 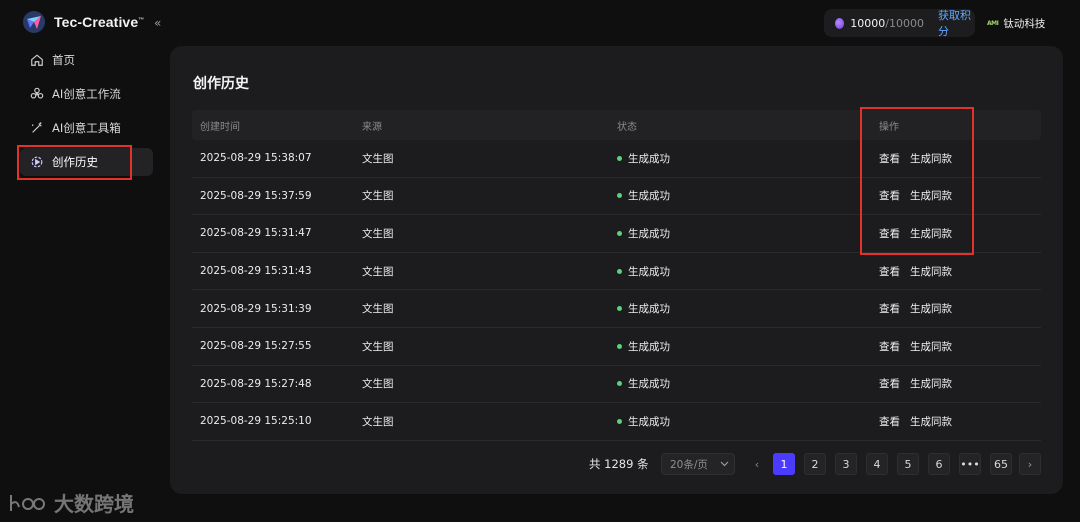 What do you see at coordinates (889, 127) in the screenshot?
I see `header-actions: 操作` at bounding box center [889, 127].